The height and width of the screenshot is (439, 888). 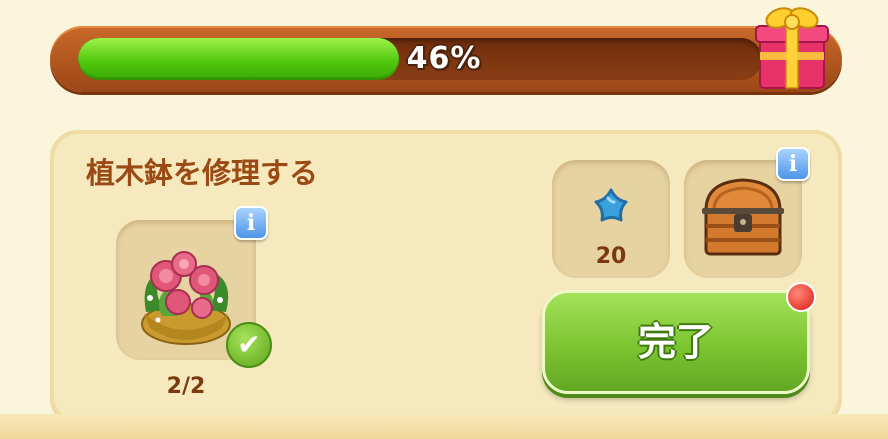 I want to click on checkmark-icon: ✔, so click(x=249, y=345).